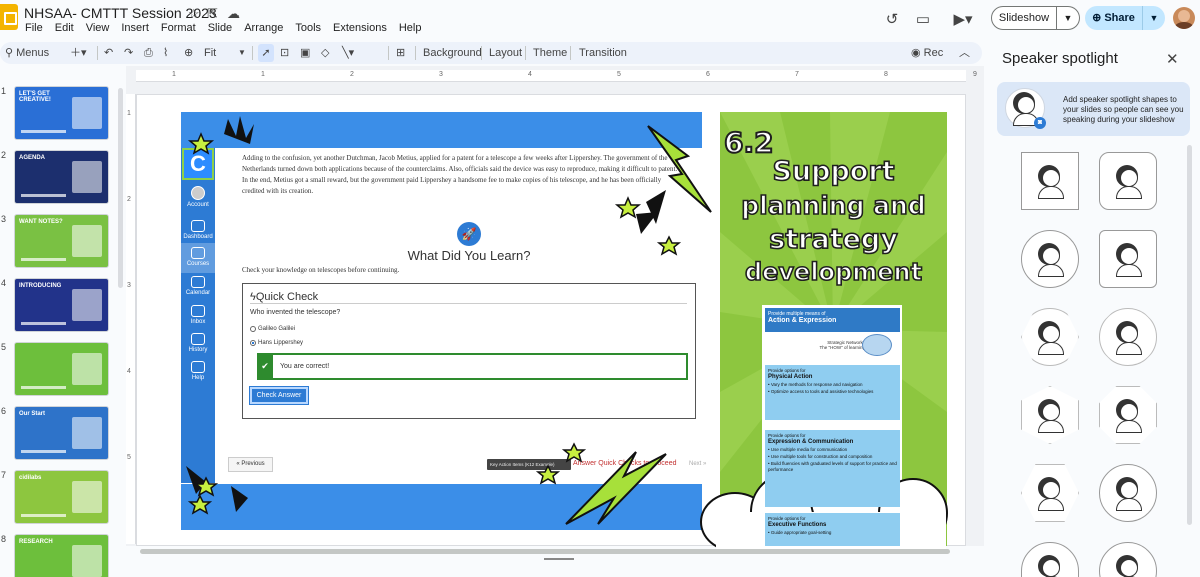 Image resolution: width=1200 pixels, height=577 pixels. Describe the element at coordinates (325, 53) in the screenshot. I see `shape-icon: ◇` at that location.